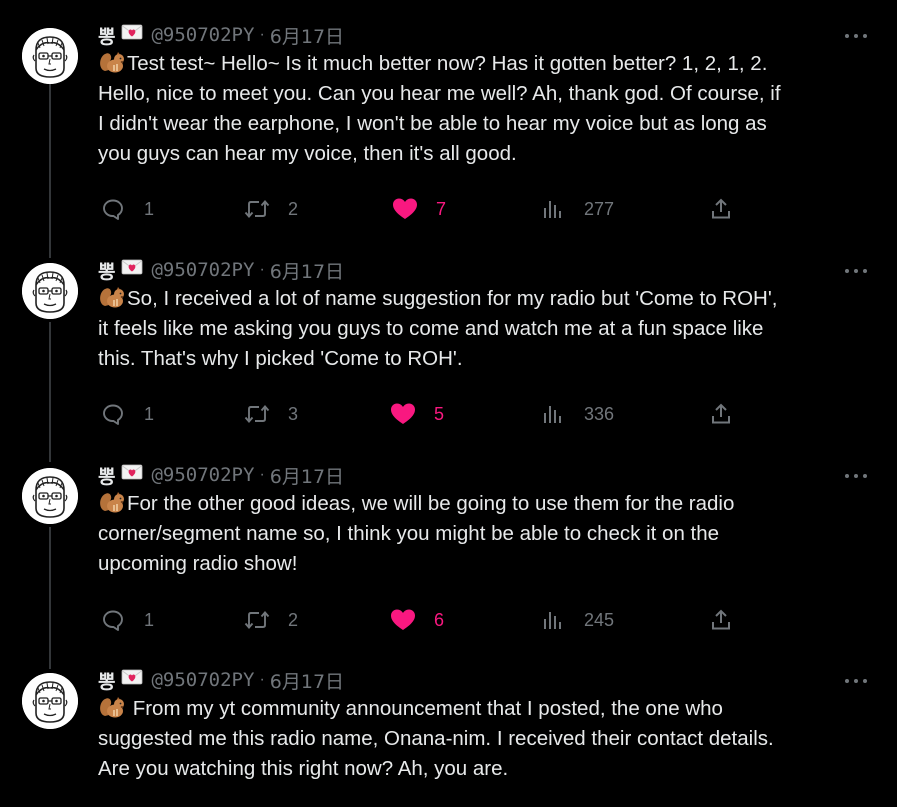  What do you see at coordinates (271, 414) in the screenshot?
I see `retweet-button: 3` at bounding box center [271, 414].